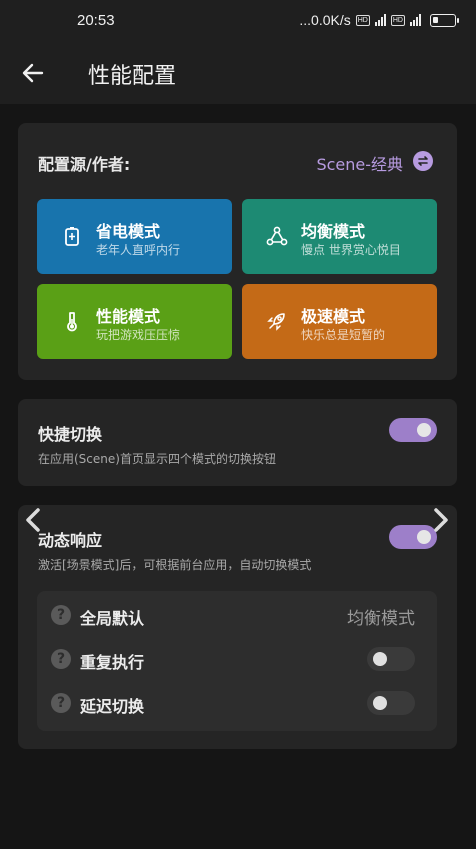 This screenshot has width=476, height=849. I want to click on delay-switch-toggle, so click(391, 703).